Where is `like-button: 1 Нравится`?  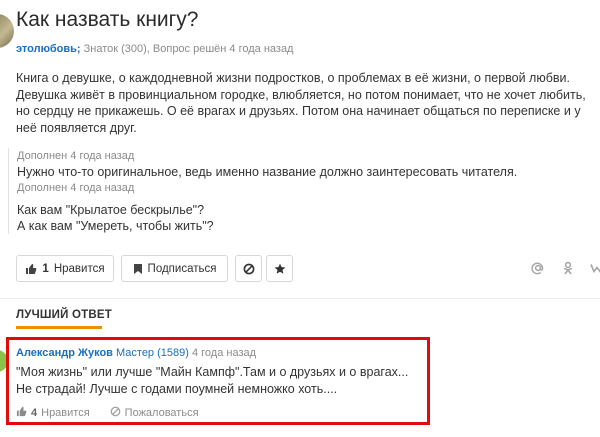 like-button: 1 Нравится is located at coordinates (65, 268).